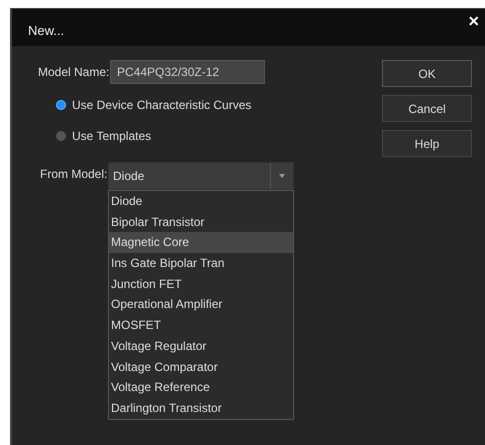  I want to click on dropdown-item: MOSFET, so click(201, 325).